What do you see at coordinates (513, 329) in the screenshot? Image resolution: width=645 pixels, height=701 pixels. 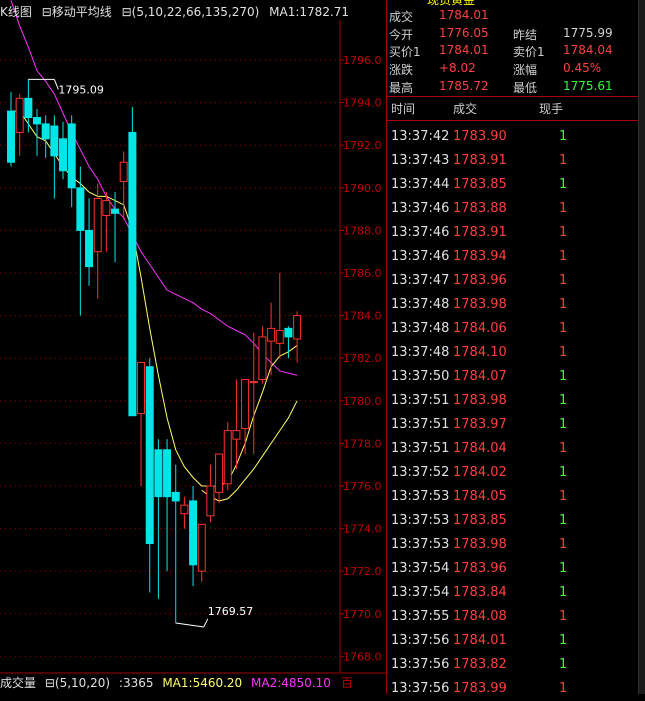 I see `tick-row: 13:37:48 1784.06 1` at bounding box center [513, 329].